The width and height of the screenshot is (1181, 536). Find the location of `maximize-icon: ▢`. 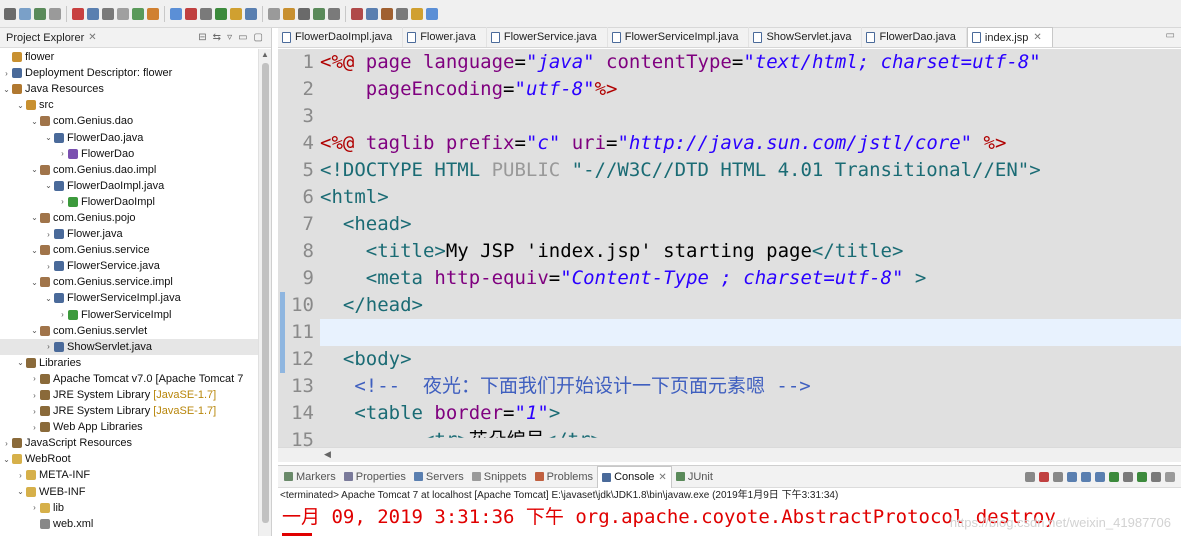

maximize-icon: ▢ is located at coordinates (258, 37).